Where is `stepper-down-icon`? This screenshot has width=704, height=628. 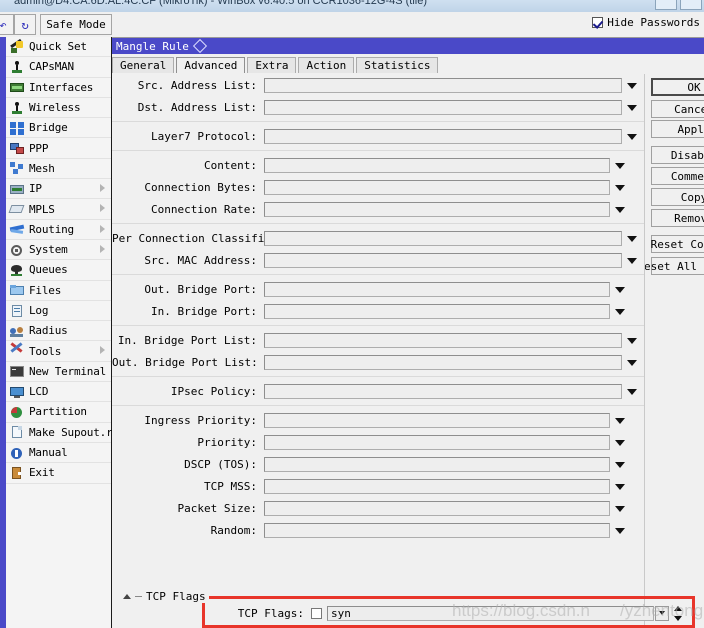
stepper-down-icon is located at coordinates (678, 618).